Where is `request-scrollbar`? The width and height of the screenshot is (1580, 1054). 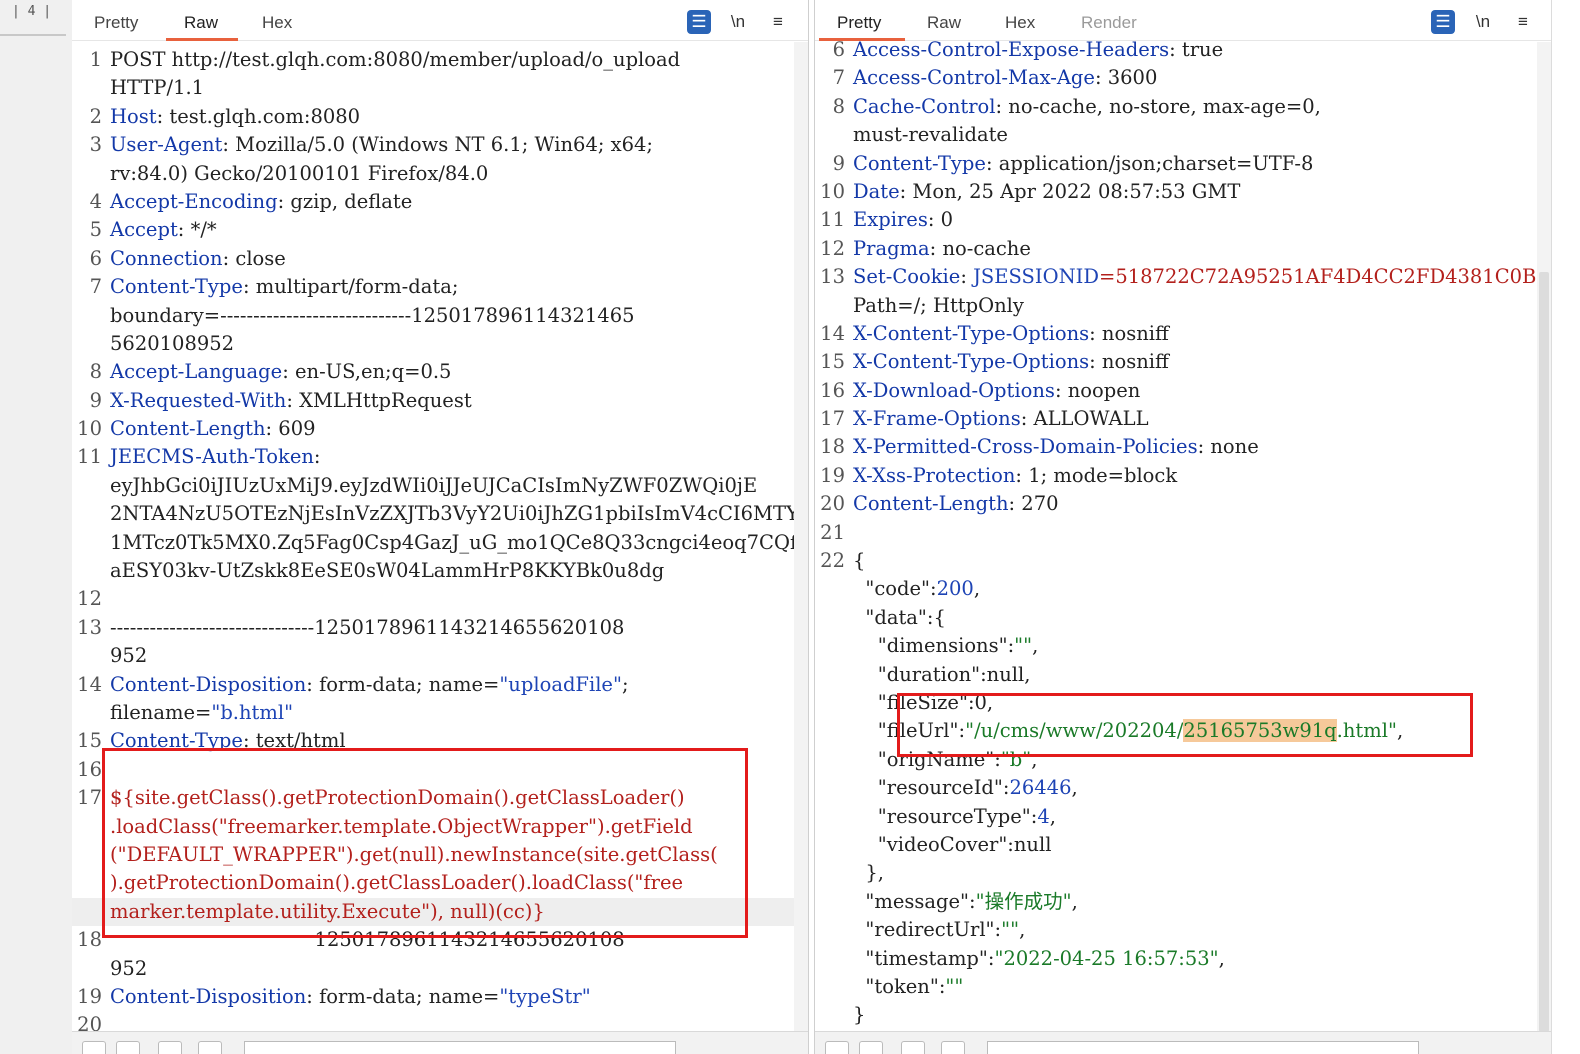
request-scrollbar is located at coordinates (801, 537).